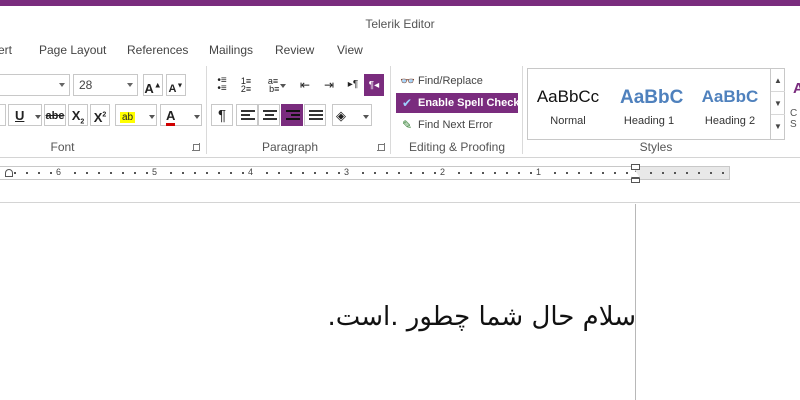 This screenshot has height=400, width=800. Describe the element at coordinates (374, 85) in the screenshot. I see `rtl-direction-button: ¶◂` at that location.